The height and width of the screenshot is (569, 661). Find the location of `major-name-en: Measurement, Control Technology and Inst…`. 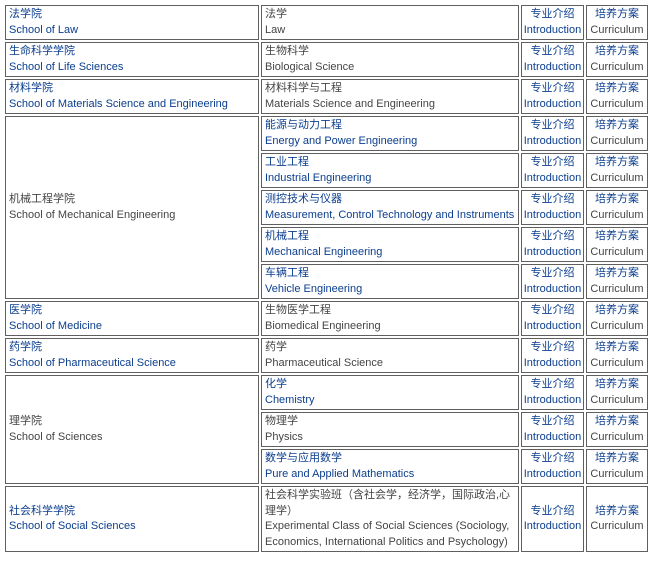

major-name-en: Measurement, Control Technology and Inst… is located at coordinates (390, 216).